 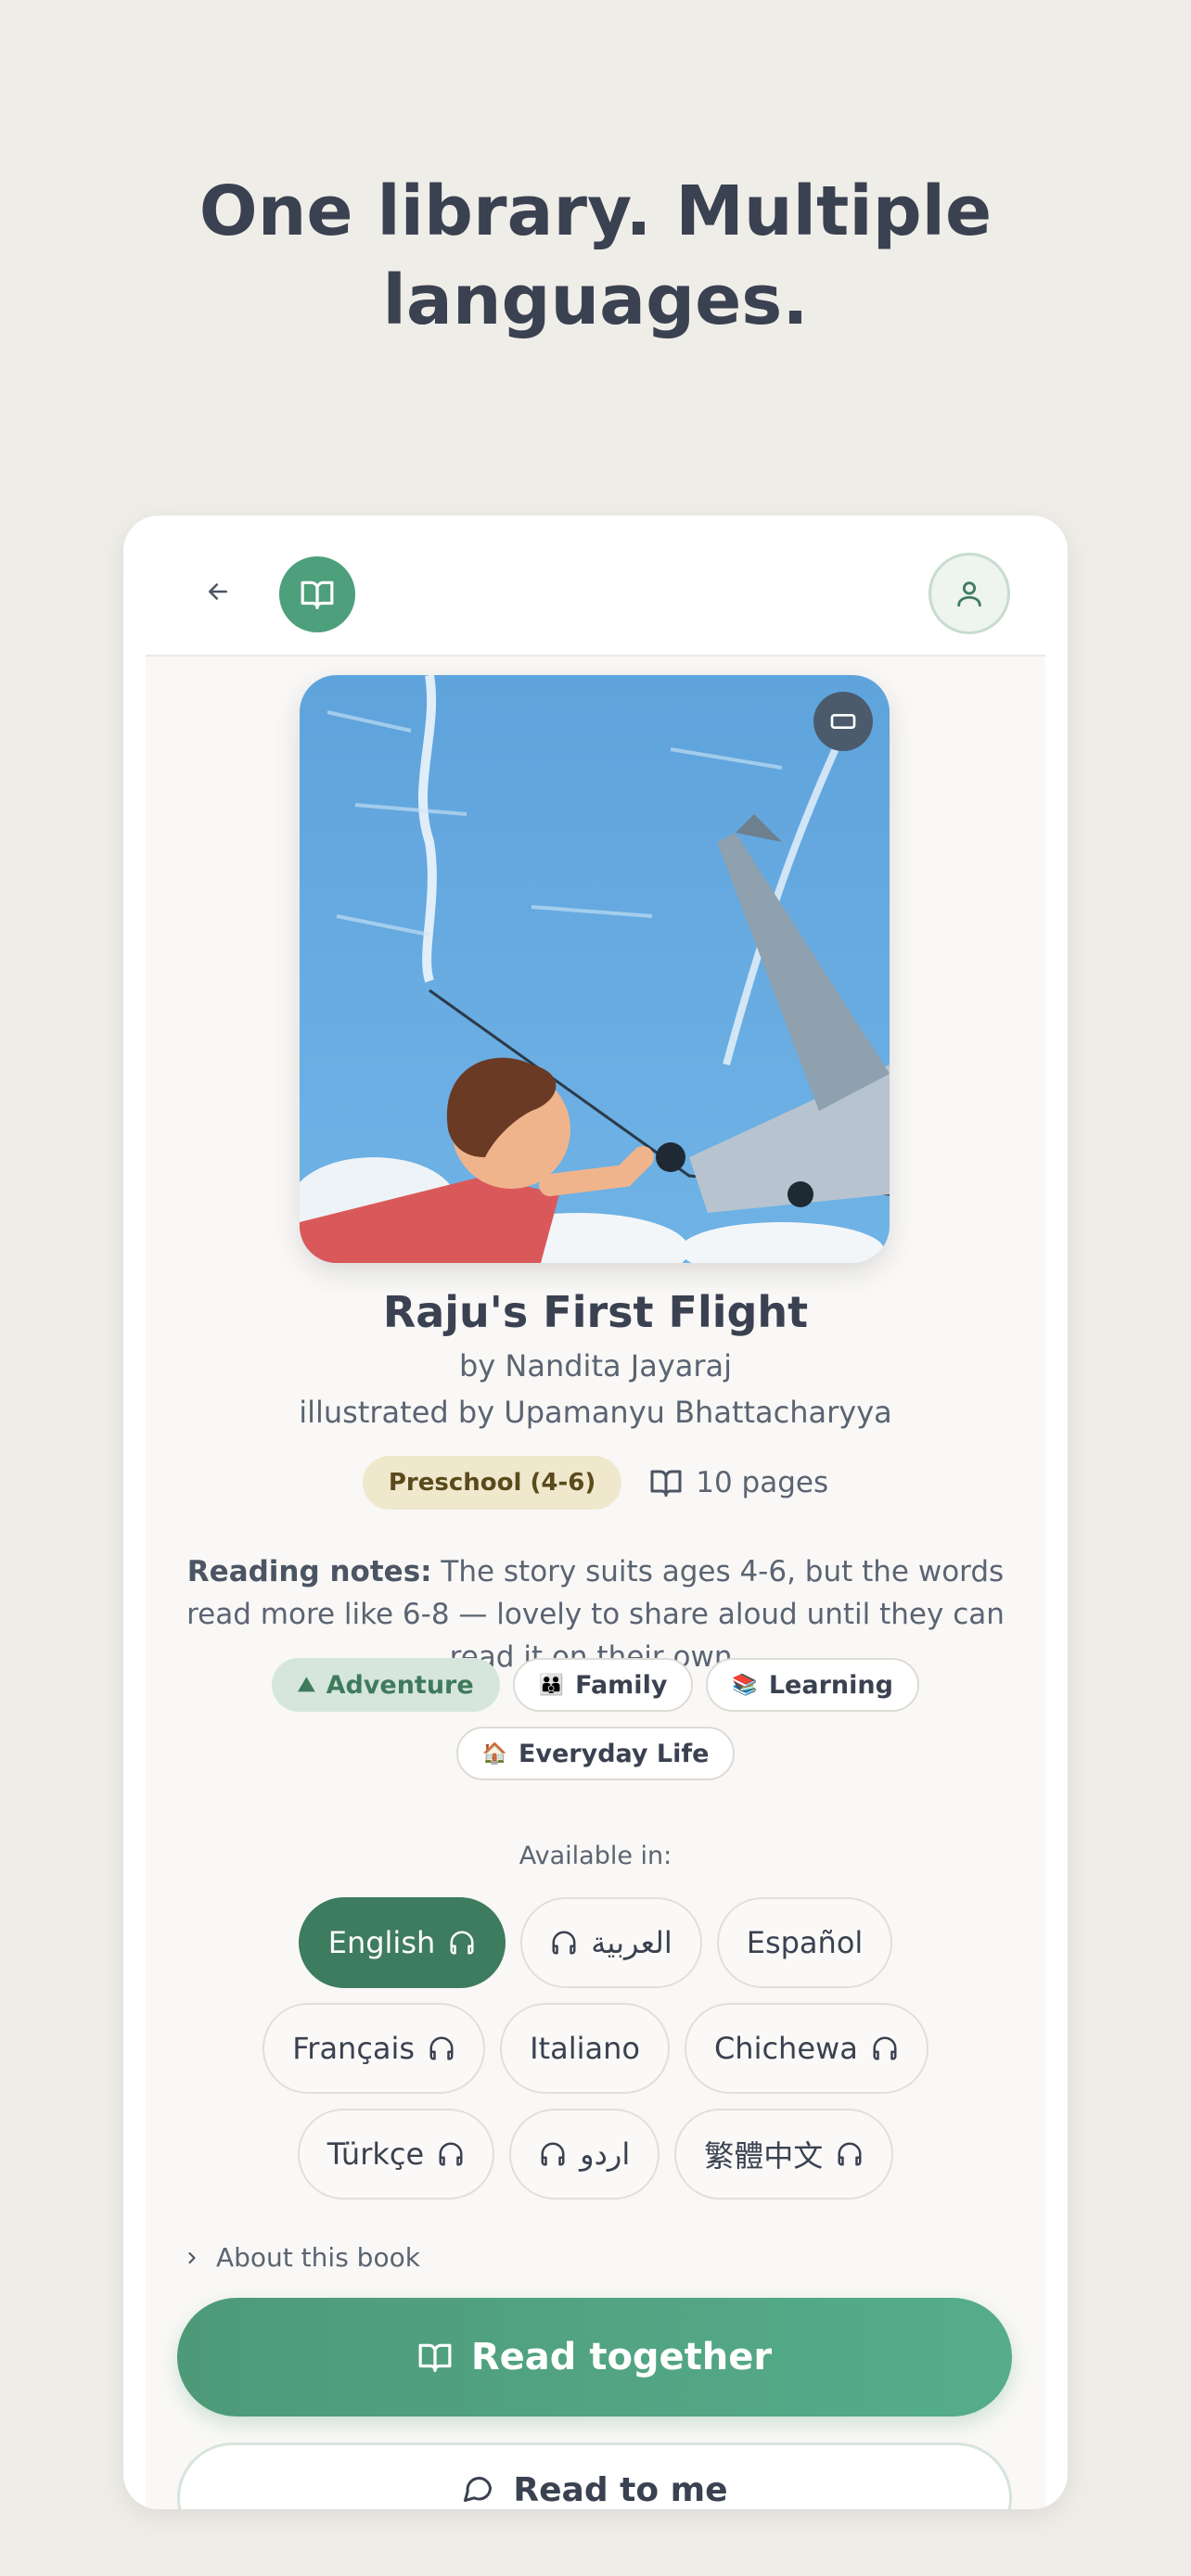 I want to click on tag-label: Learning, so click(x=830, y=1685).